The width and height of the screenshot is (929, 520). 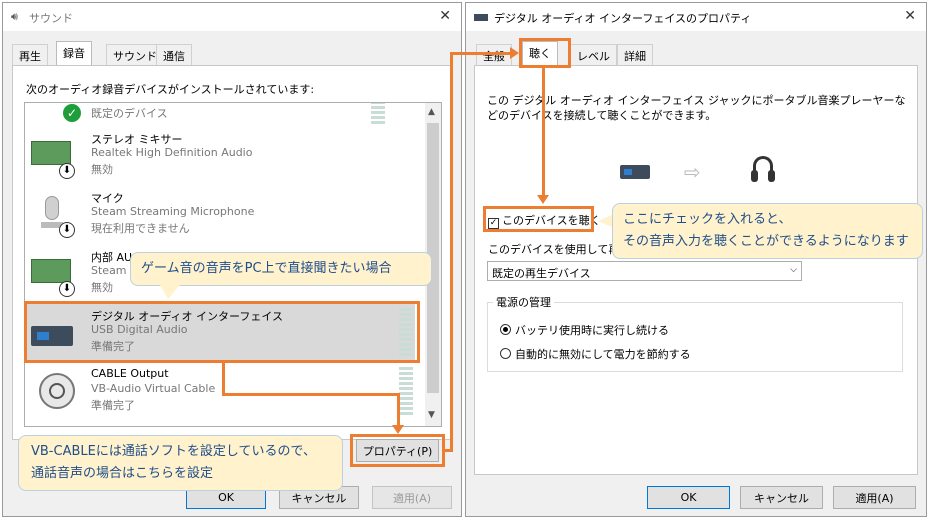 What do you see at coordinates (767, 231) in the screenshot?
I see `callout-check-listen: ここにチェックを入れると、 その音声入力を聴くことができるようになります` at bounding box center [767, 231].